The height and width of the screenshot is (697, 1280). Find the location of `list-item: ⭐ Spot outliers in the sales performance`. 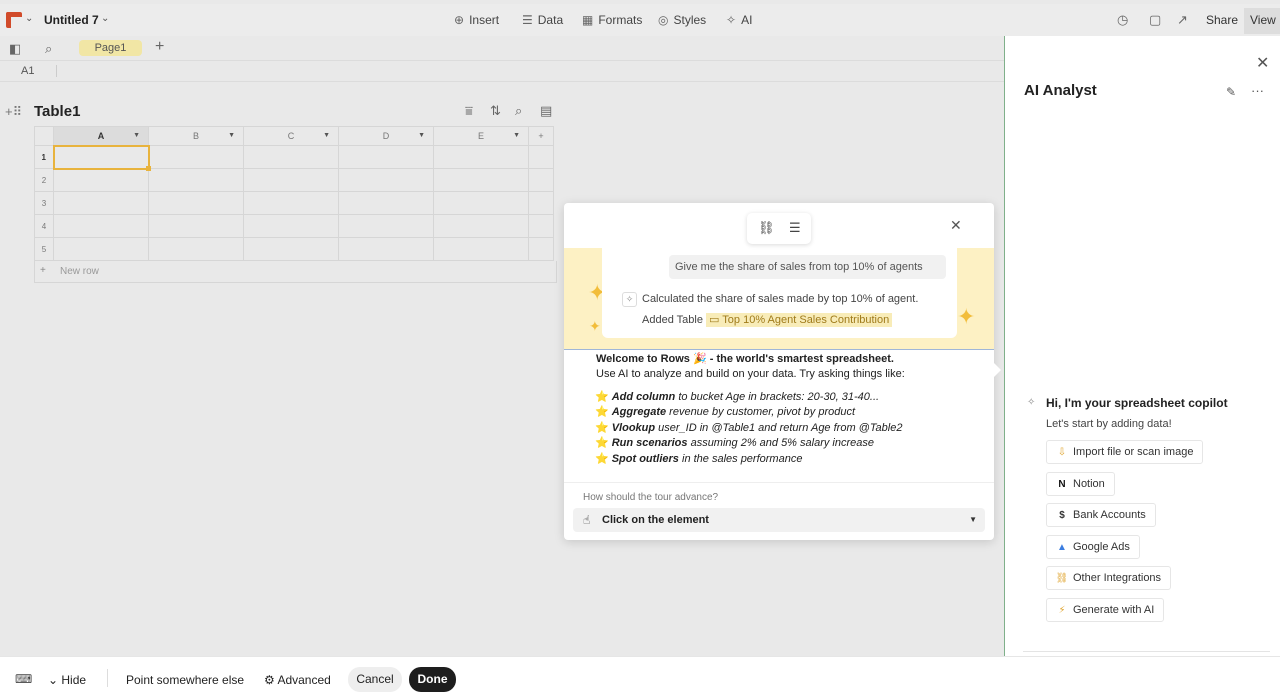

list-item: ⭐ Spot outliers in the sales performance is located at coordinates (790, 459).